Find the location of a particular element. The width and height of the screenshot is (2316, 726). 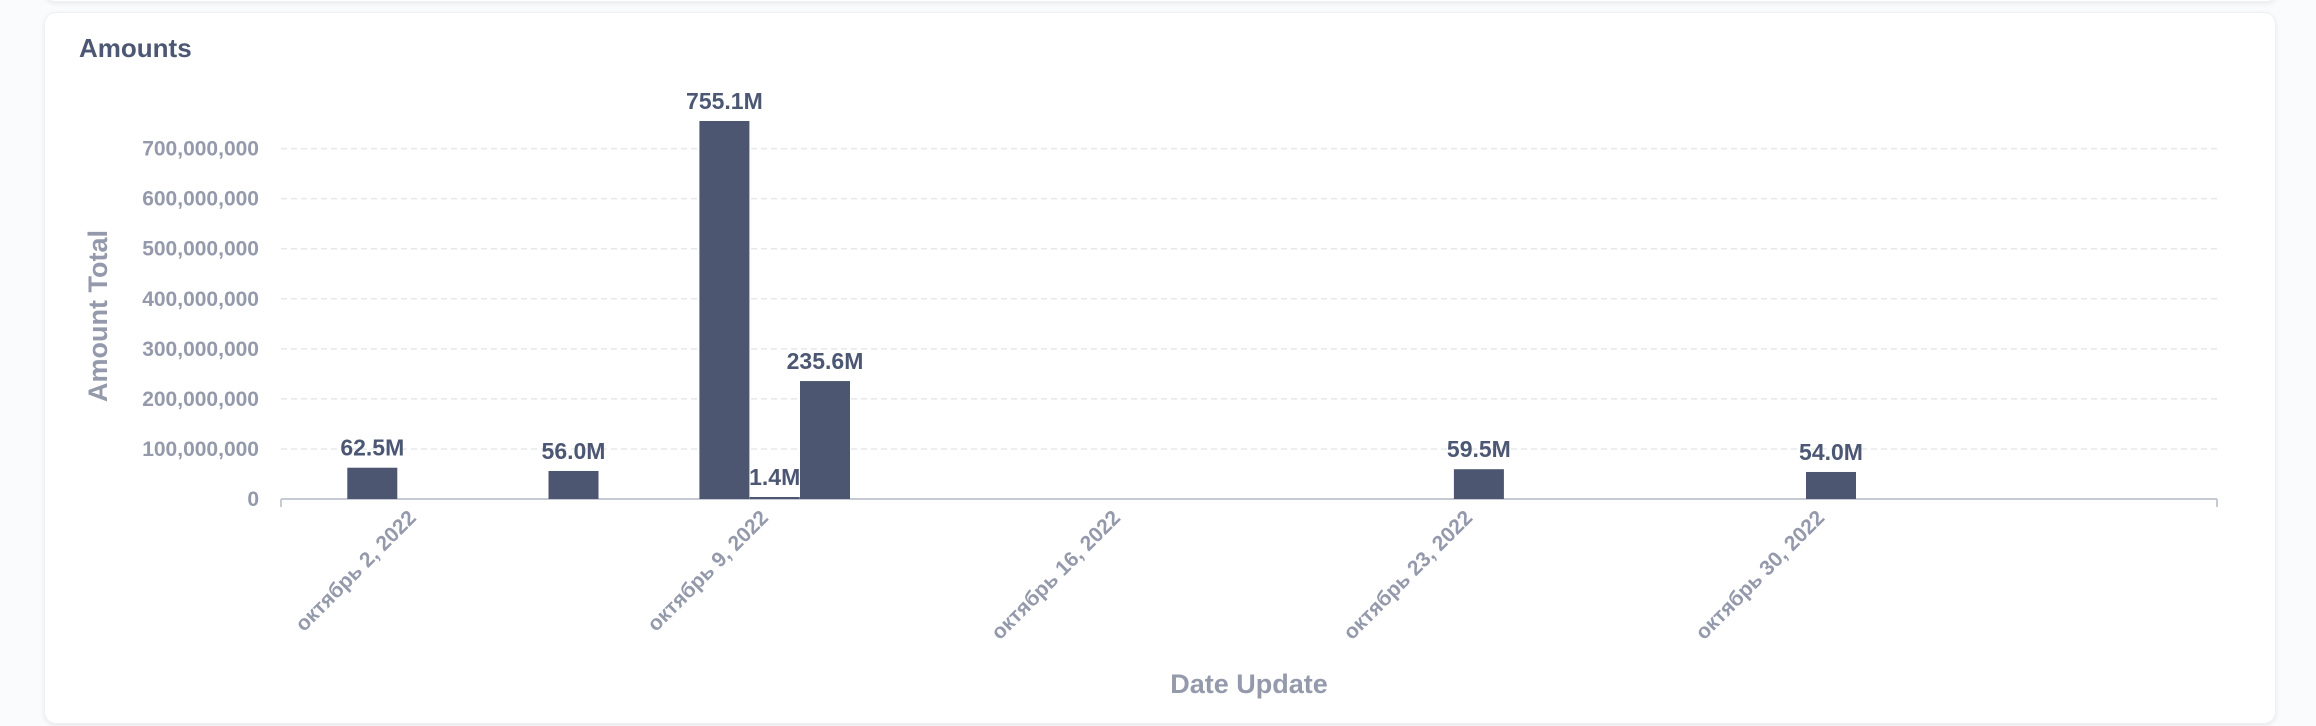

data-label: 62.5M is located at coordinates (372, 448).